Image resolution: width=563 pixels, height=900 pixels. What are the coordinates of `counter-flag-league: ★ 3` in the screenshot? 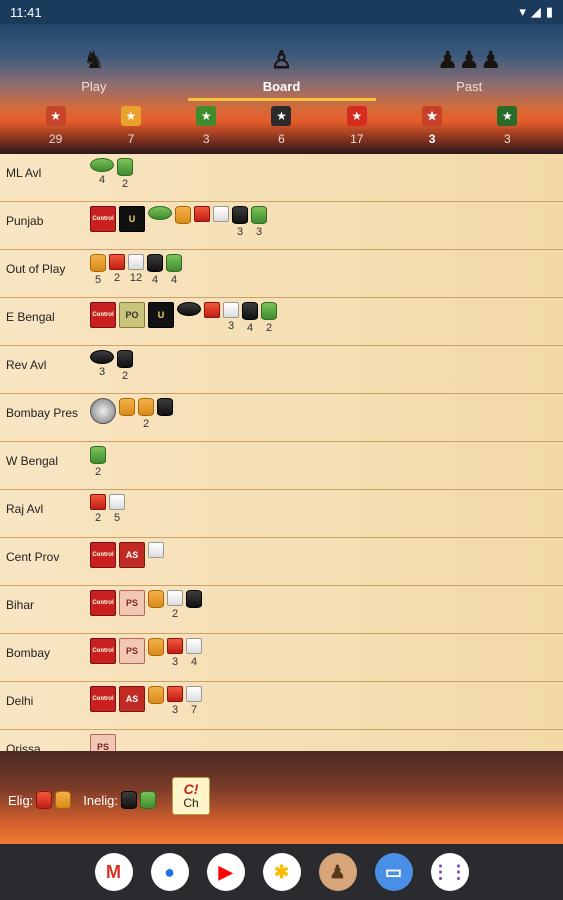 It's located at (507, 128).